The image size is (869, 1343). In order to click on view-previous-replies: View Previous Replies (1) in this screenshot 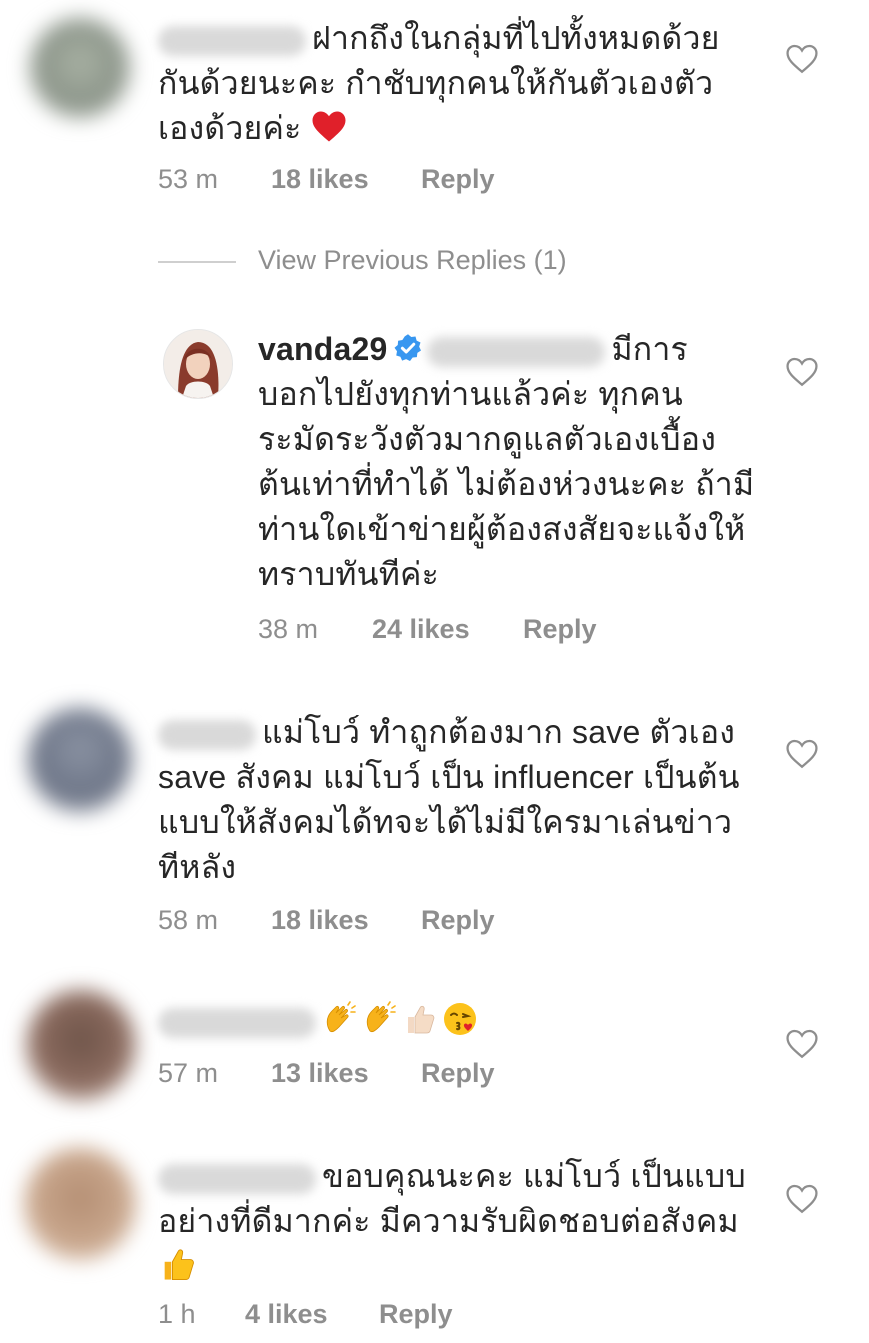, I will do `click(362, 260)`.